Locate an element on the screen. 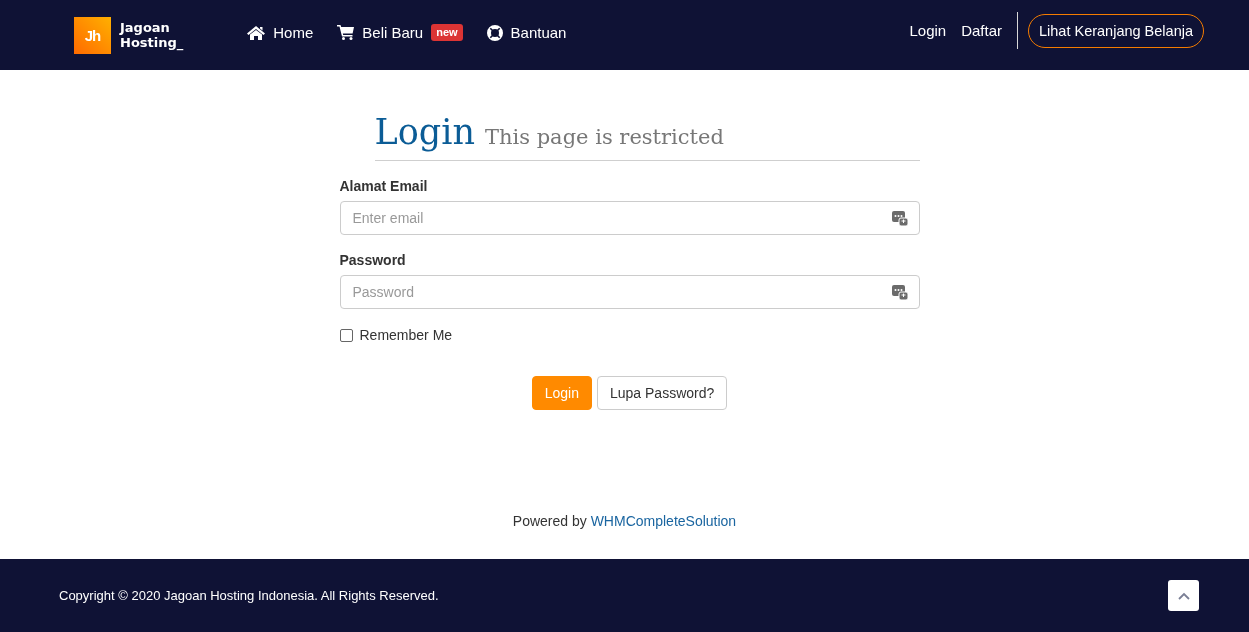  new-badge: new is located at coordinates (447, 32).